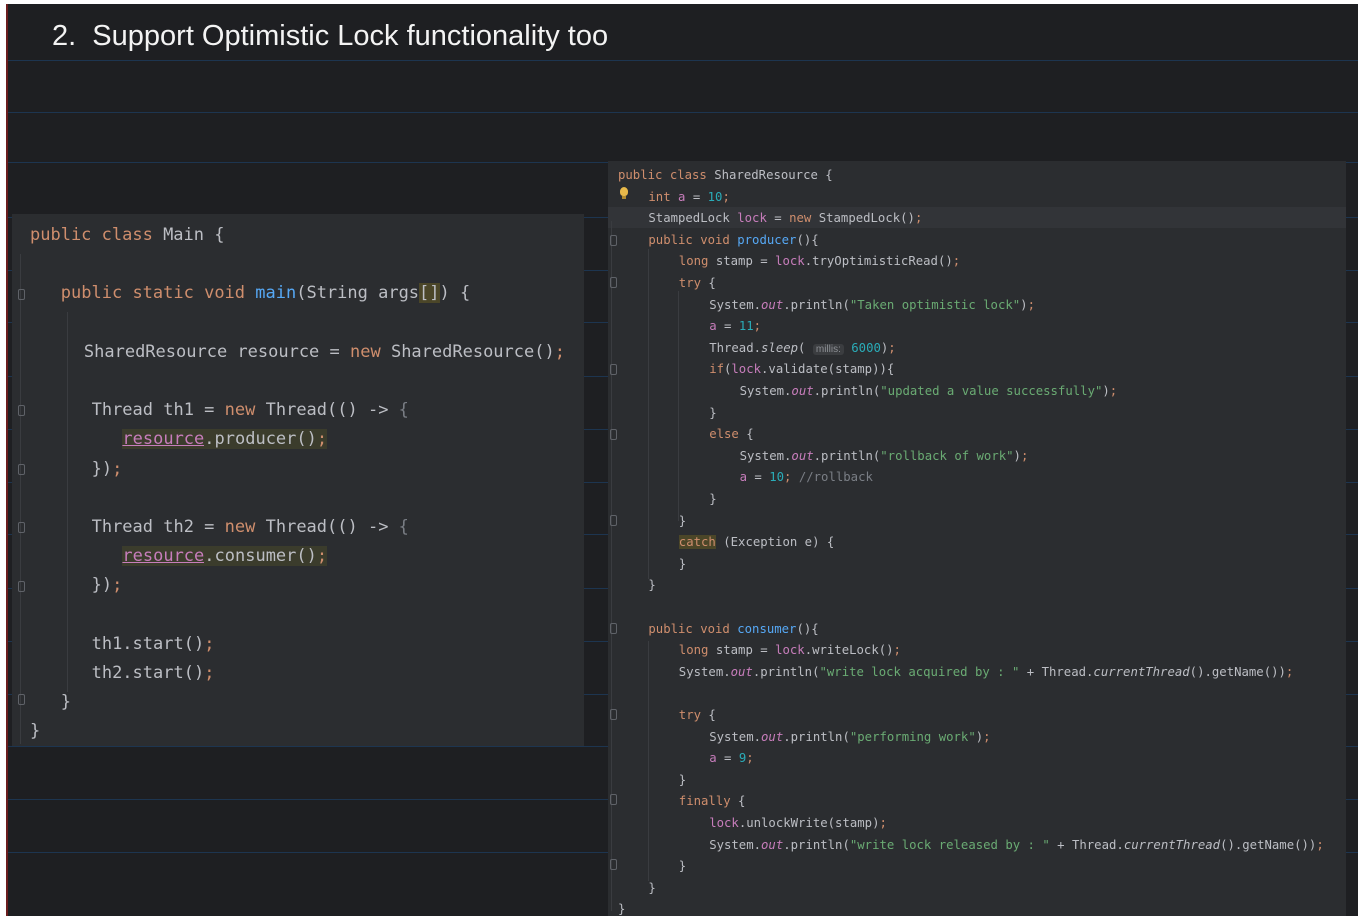 The image size is (1358, 918). What do you see at coordinates (977, 650) in the screenshot?
I see `code-line: long stamp = lock.writeLock();` at bounding box center [977, 650].